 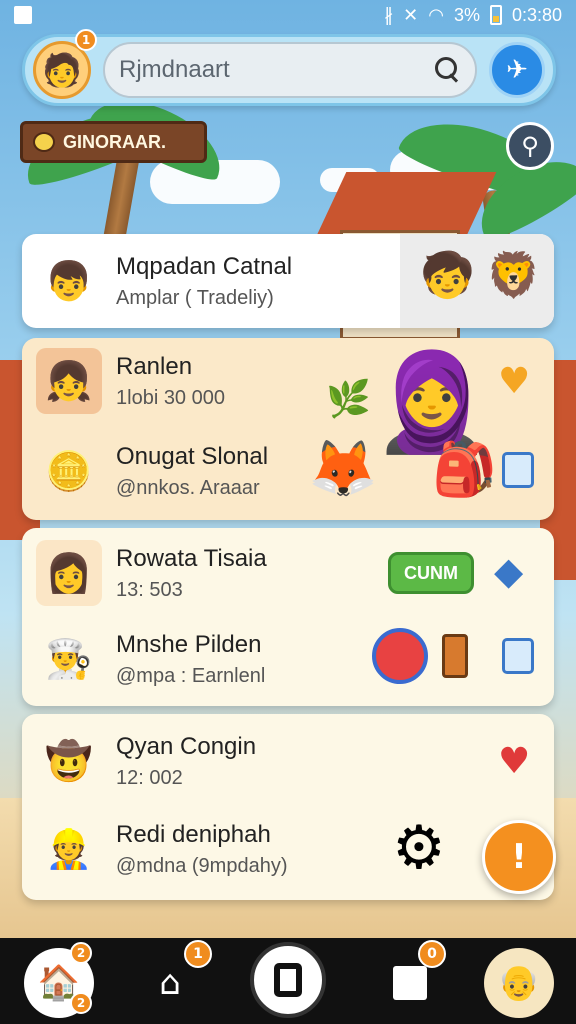 I want to click on nav-house: ⌂ 1, so click(x=176, y=979).